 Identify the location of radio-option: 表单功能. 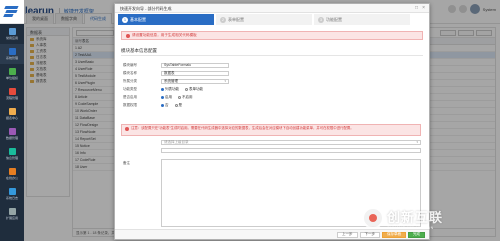
(194, 89).